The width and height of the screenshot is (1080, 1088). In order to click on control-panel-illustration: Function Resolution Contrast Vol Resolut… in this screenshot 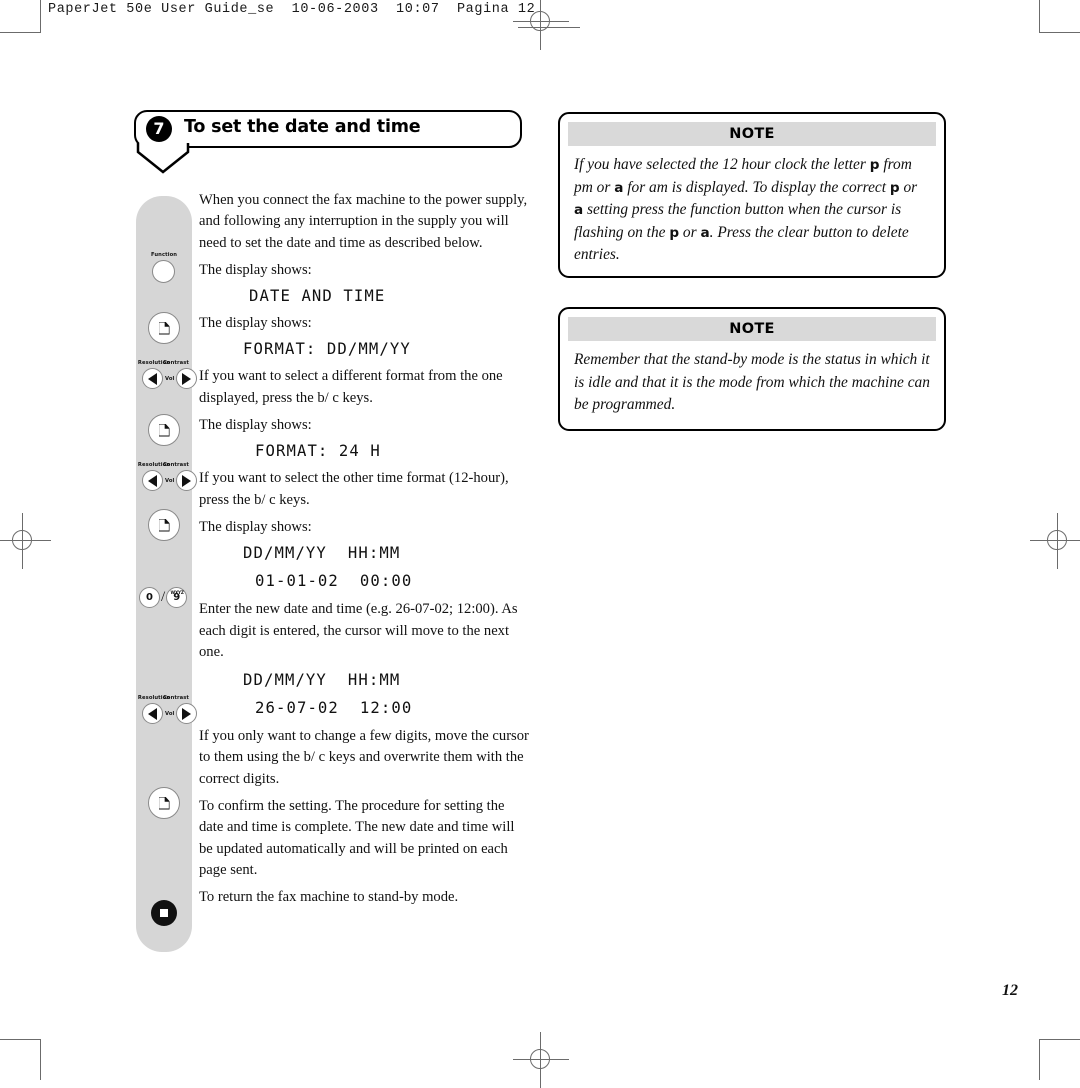, I will do `click(167, 574)`.